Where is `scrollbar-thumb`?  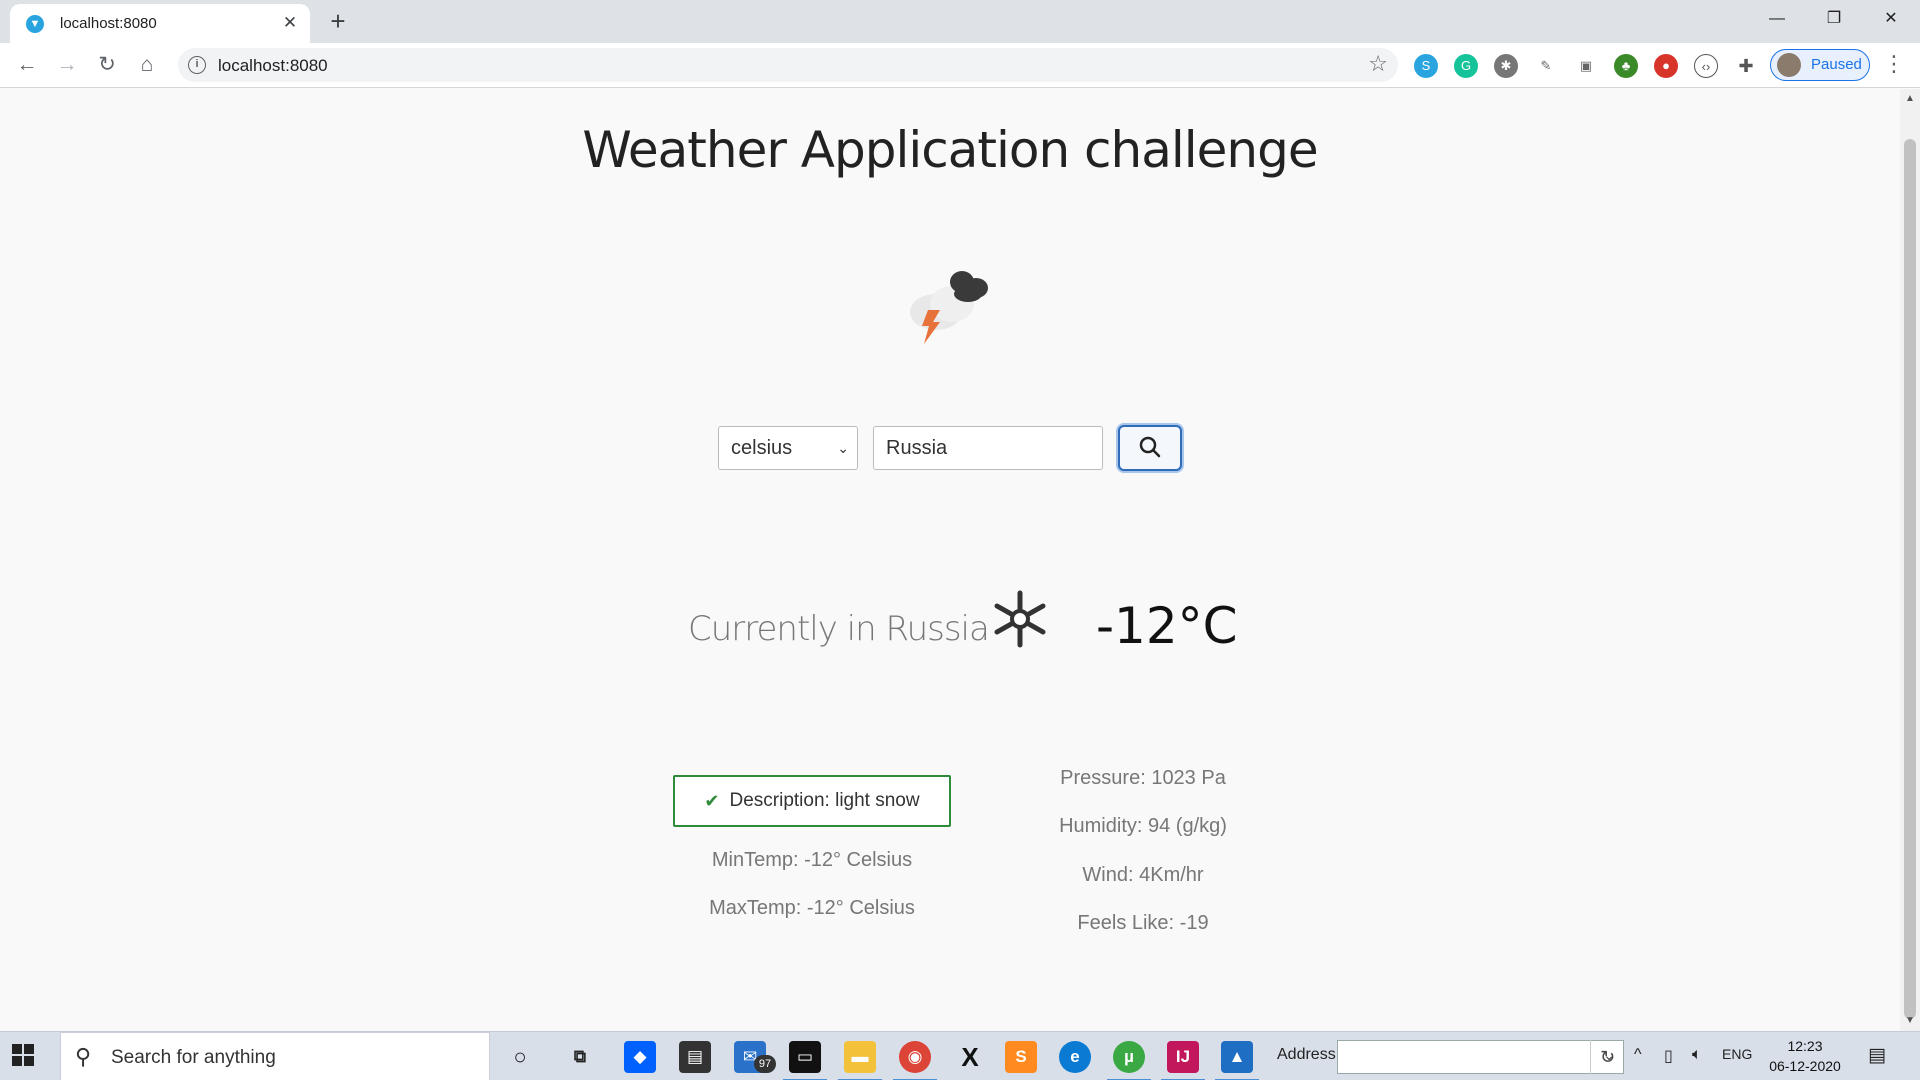 scrollbar-thumb is located at coordinates (1910, 579).